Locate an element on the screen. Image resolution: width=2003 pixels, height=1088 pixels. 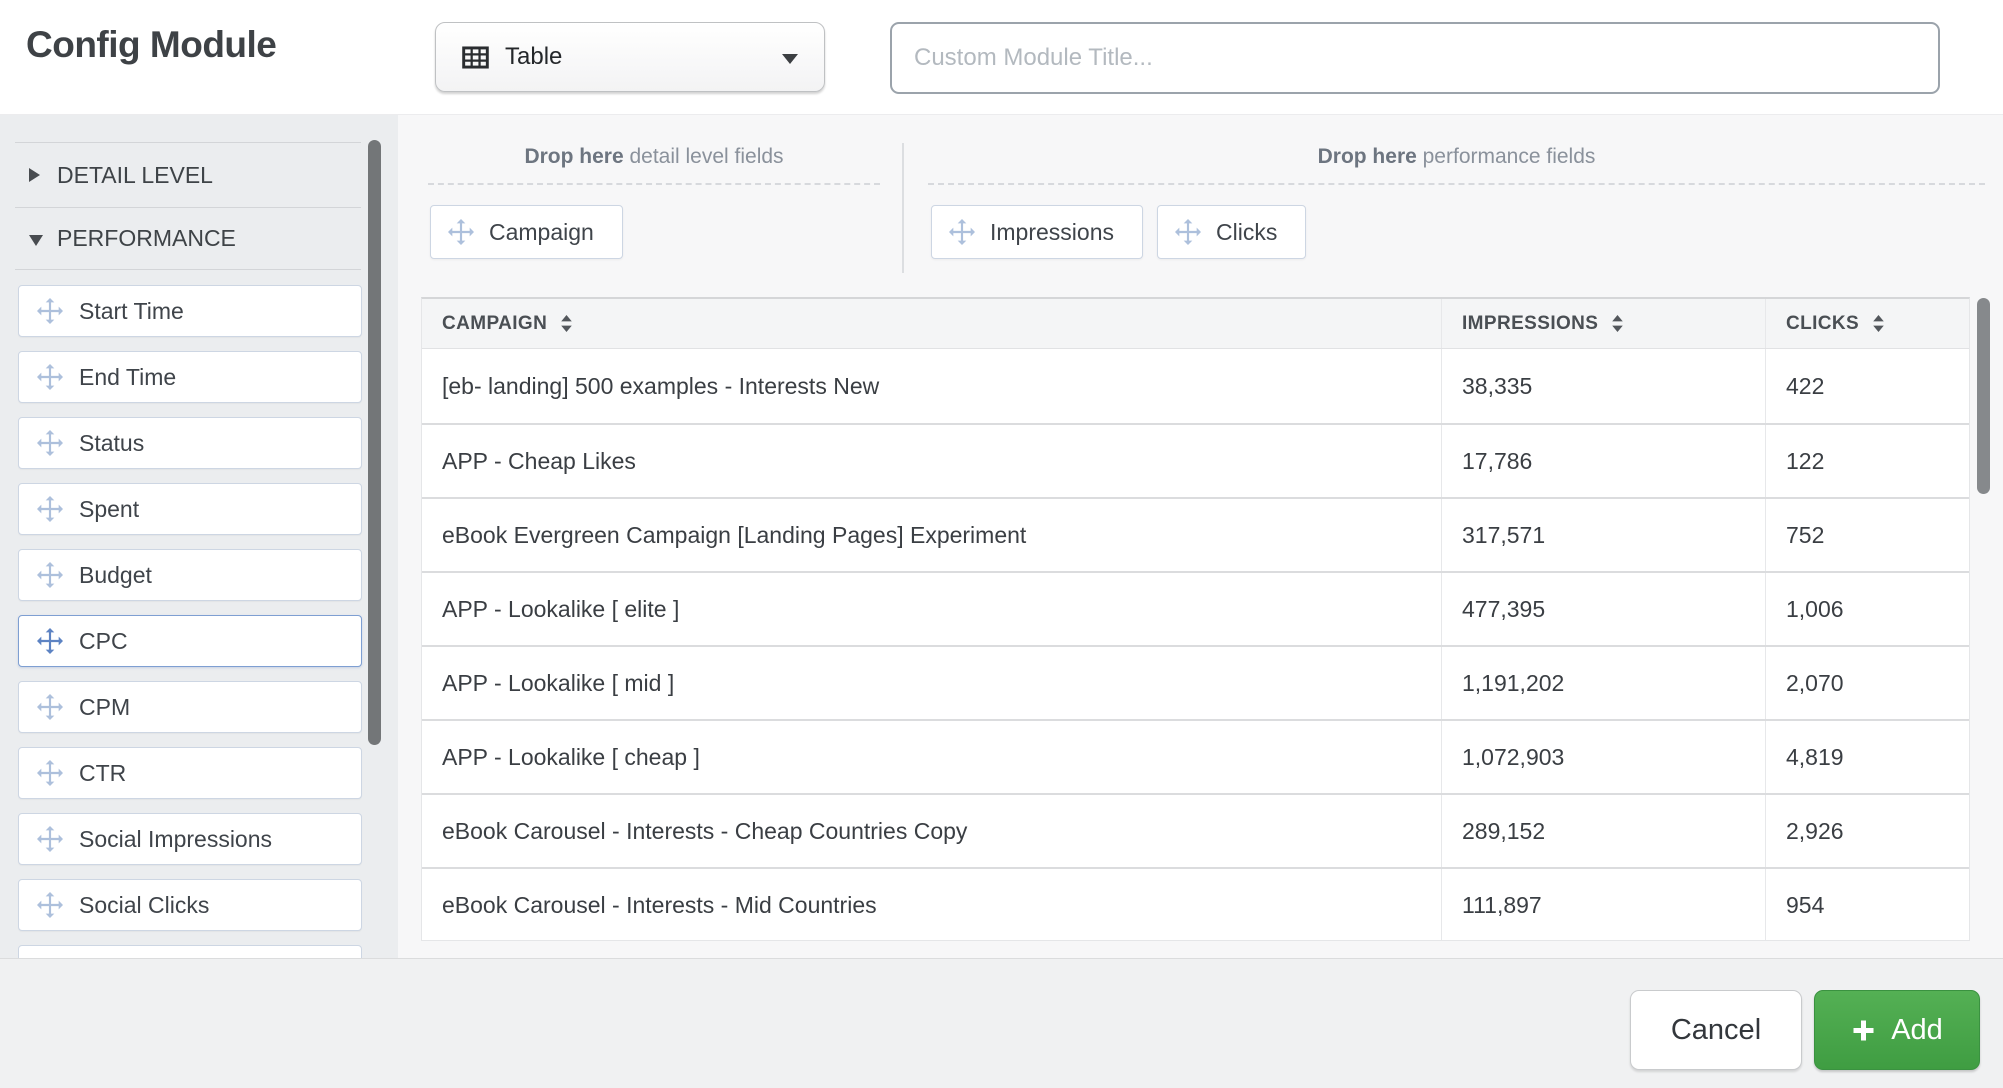
cell-impressions: 1,191,202 is located at coordinates (1603, 683).